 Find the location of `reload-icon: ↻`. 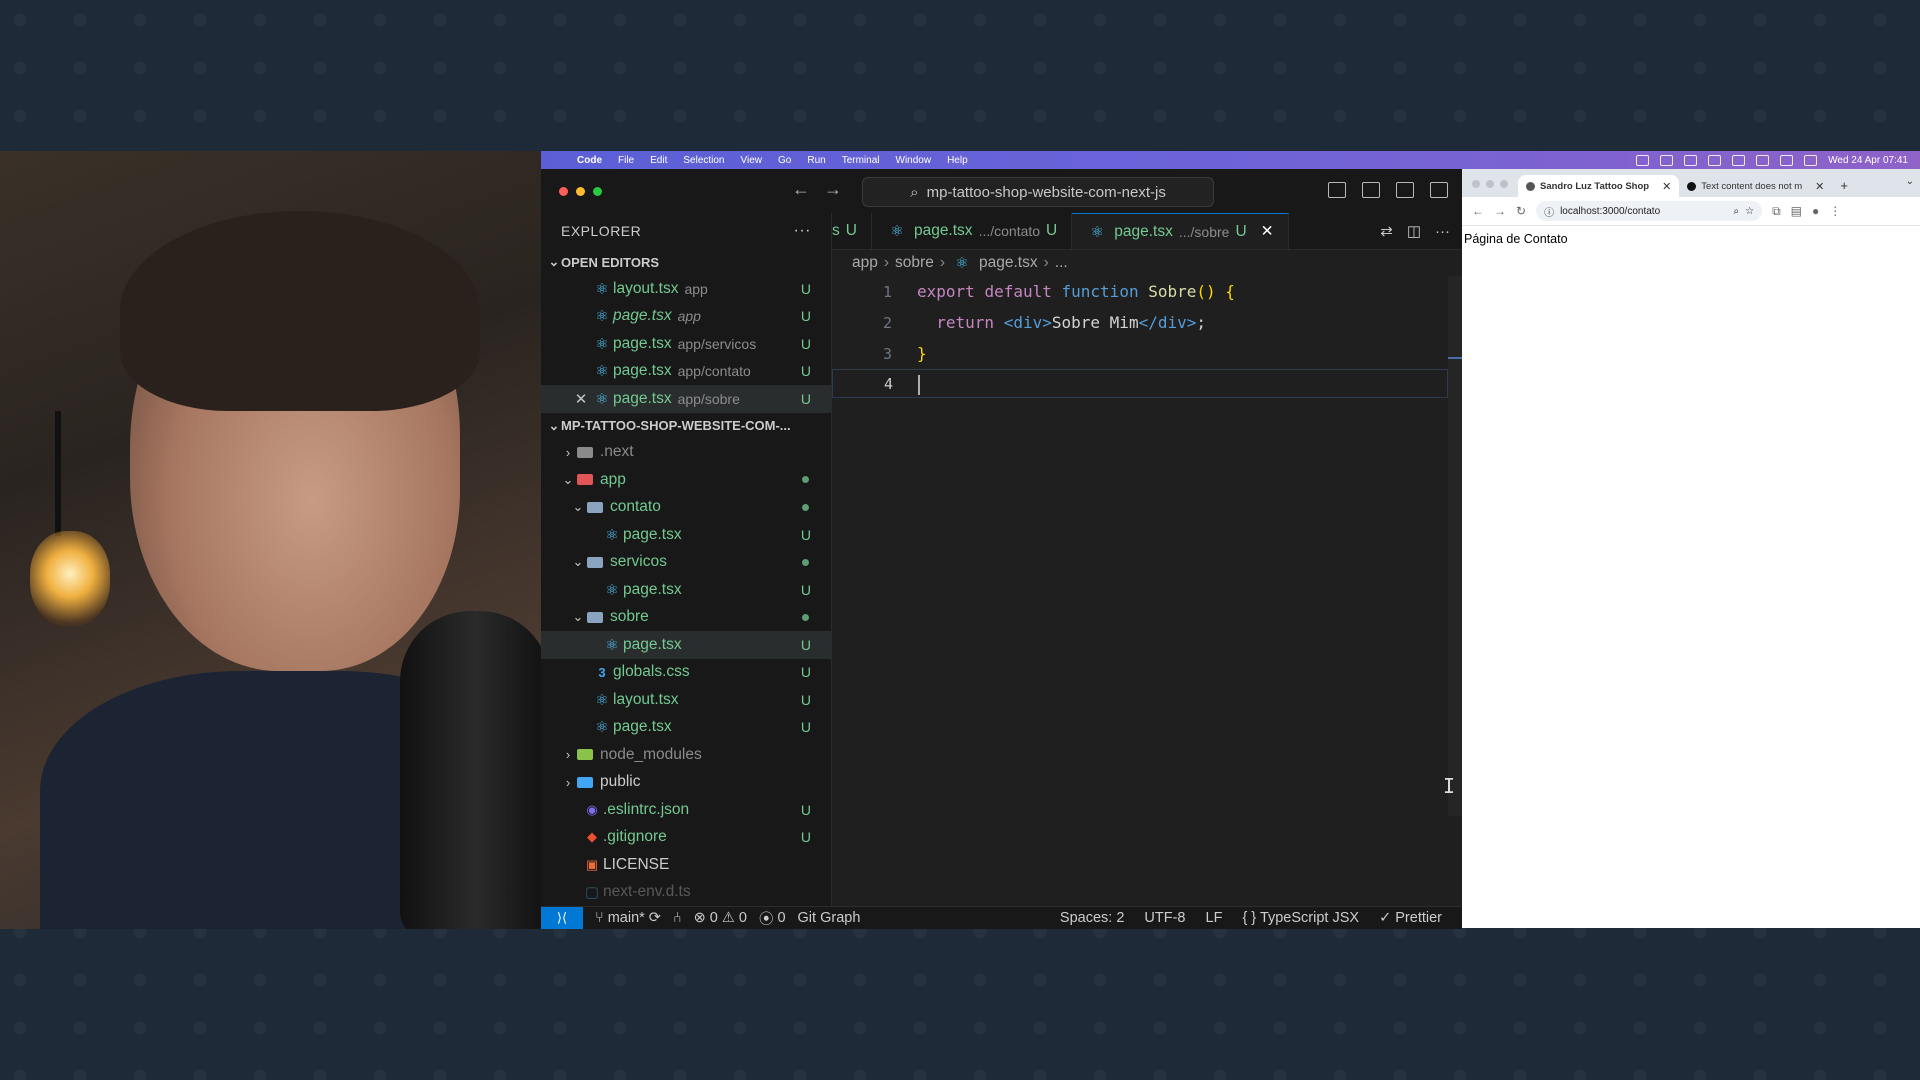

reload-icon: ↻ is located at coordinates (1521, 211).